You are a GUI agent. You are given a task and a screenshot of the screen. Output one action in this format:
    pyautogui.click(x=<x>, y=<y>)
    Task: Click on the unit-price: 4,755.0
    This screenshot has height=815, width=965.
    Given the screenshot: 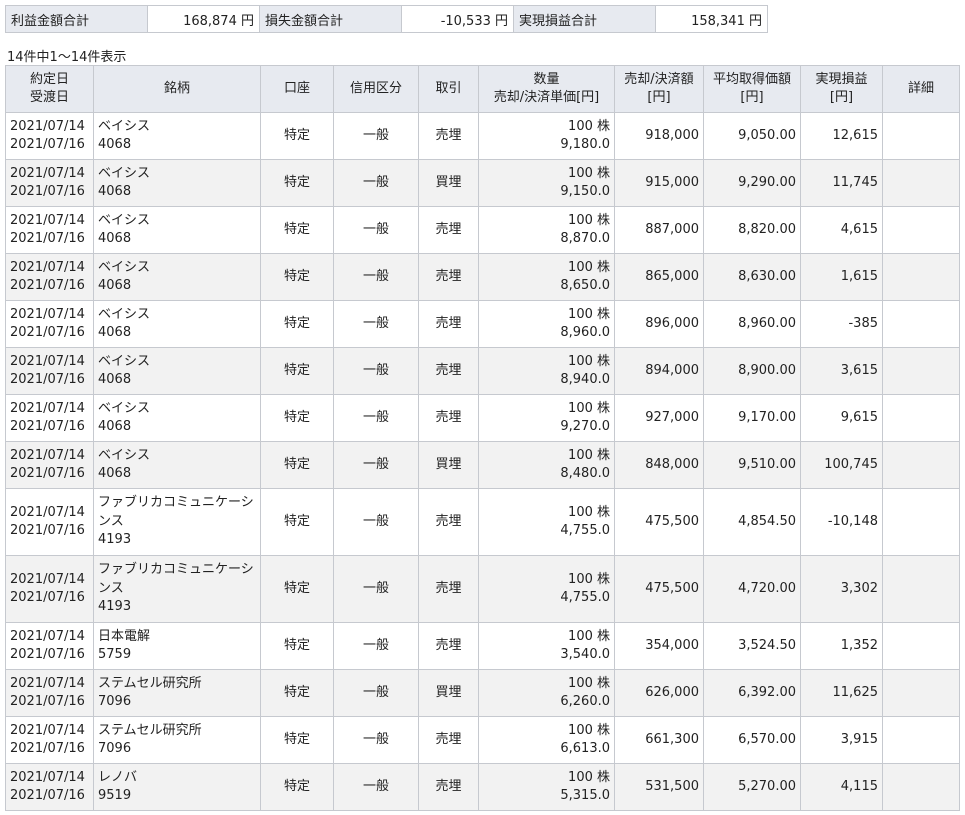 What is the action you would take?
    pyautogui.click(x=585, y=597)
    